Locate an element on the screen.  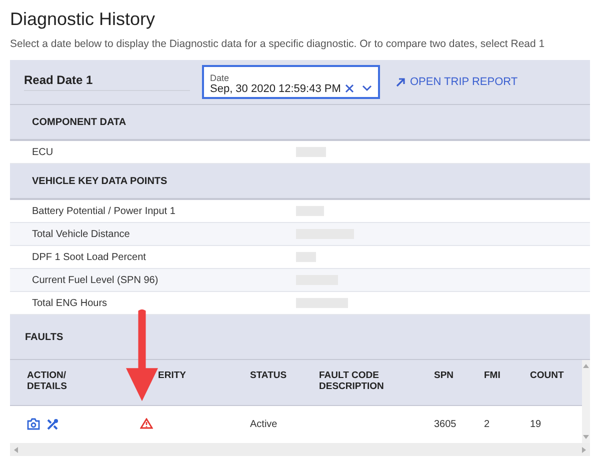
scroll-right-icon is located at coordinates (584, 449).